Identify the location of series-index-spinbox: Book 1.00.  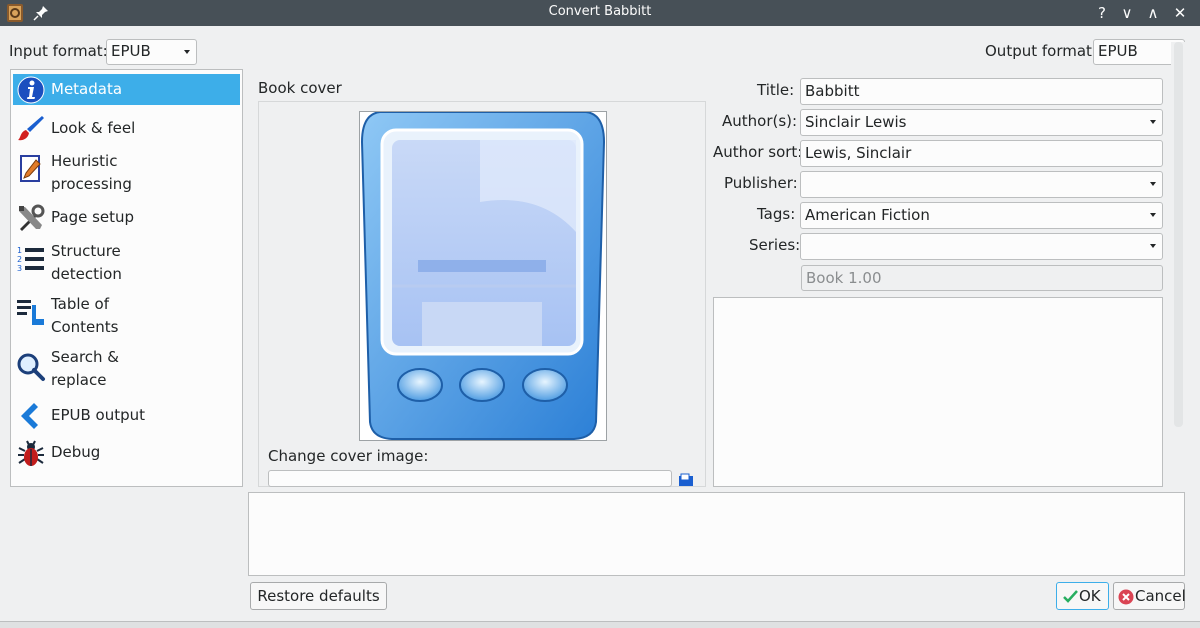
(982, 278).